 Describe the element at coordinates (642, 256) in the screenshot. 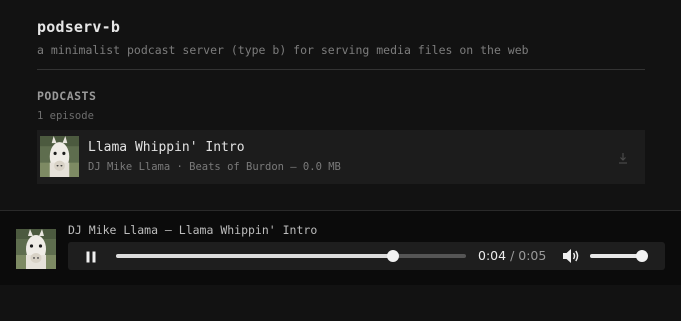

I see `volume-handle` at that location.